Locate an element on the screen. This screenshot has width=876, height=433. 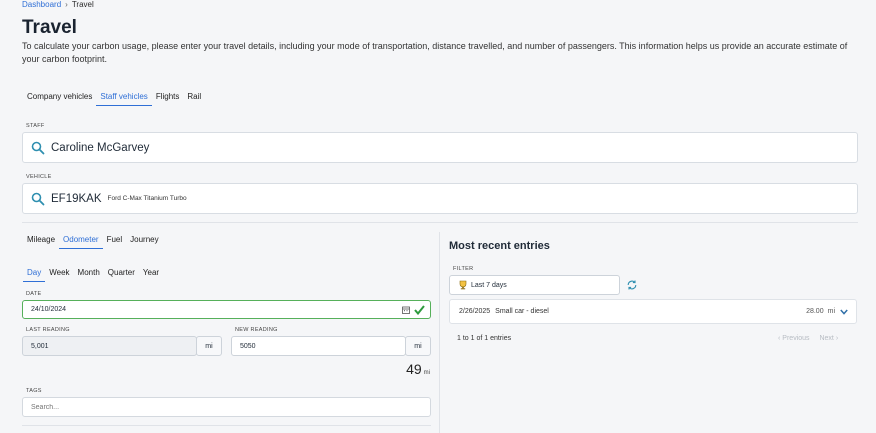
filter-select: Last 7 days is located at coordinates (534, 285).